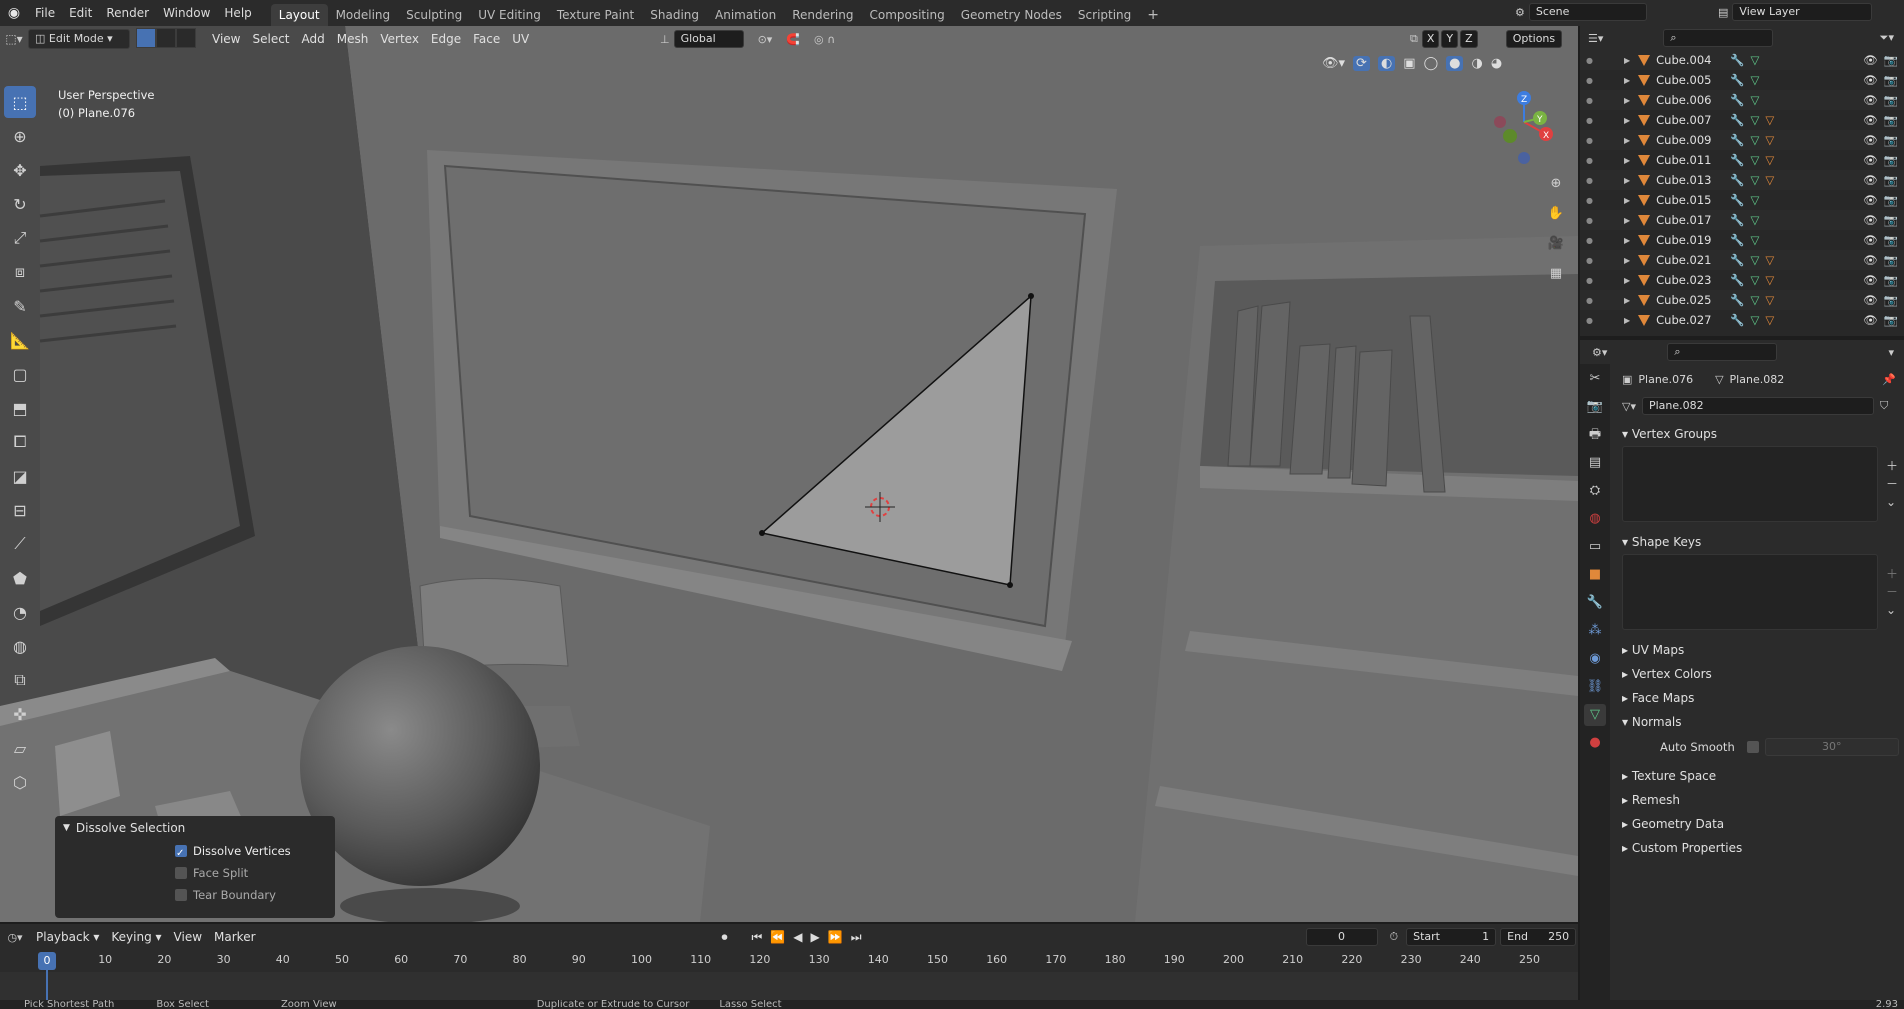  What do you see at coordinates (1011, 15) in the screenshot?
I see `tab-geometry-nodes: Geometry Nodes` at bounding box center [1011, 15].